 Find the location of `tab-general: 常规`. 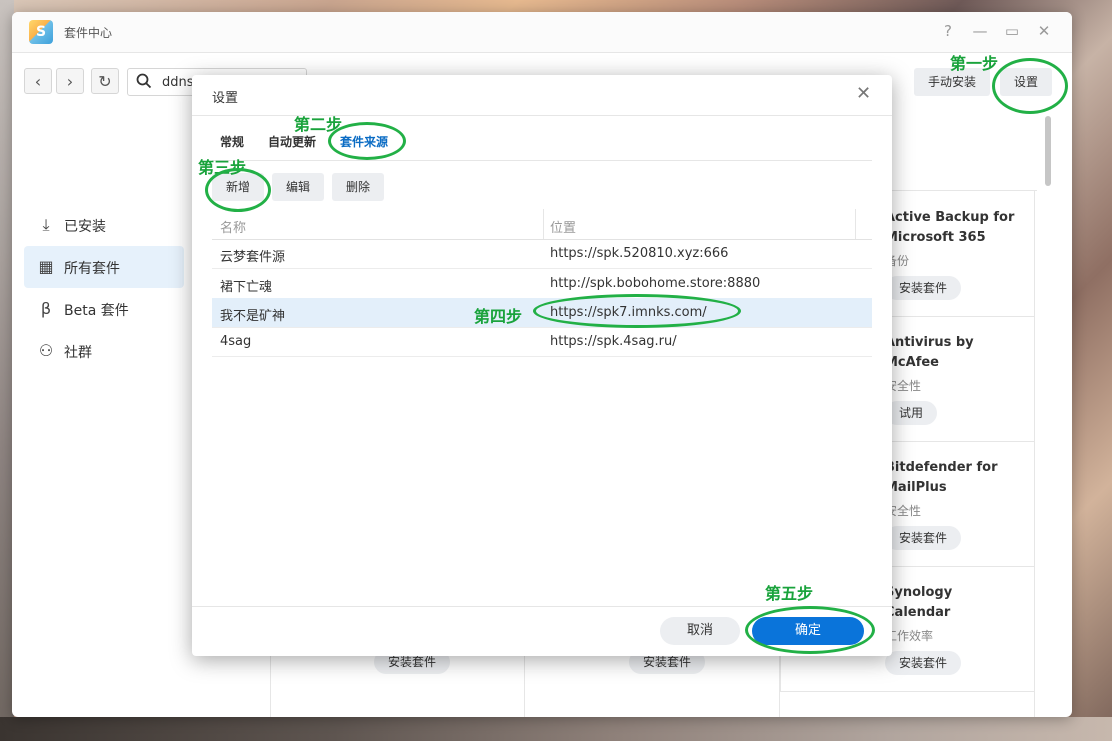

tab-general: 常规 is located at coordinates (232, 141).